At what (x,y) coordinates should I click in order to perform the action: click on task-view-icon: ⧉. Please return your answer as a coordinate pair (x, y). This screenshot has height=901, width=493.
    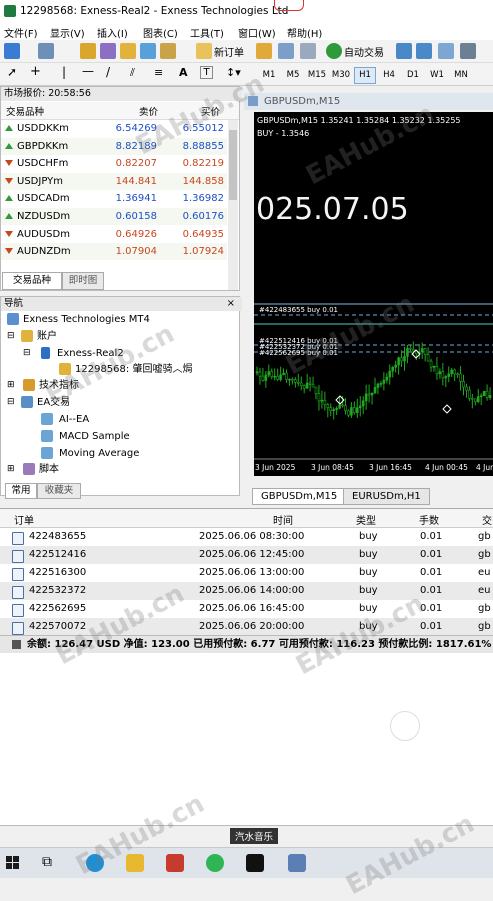
    Looking at the image, I should click on (51, 863).